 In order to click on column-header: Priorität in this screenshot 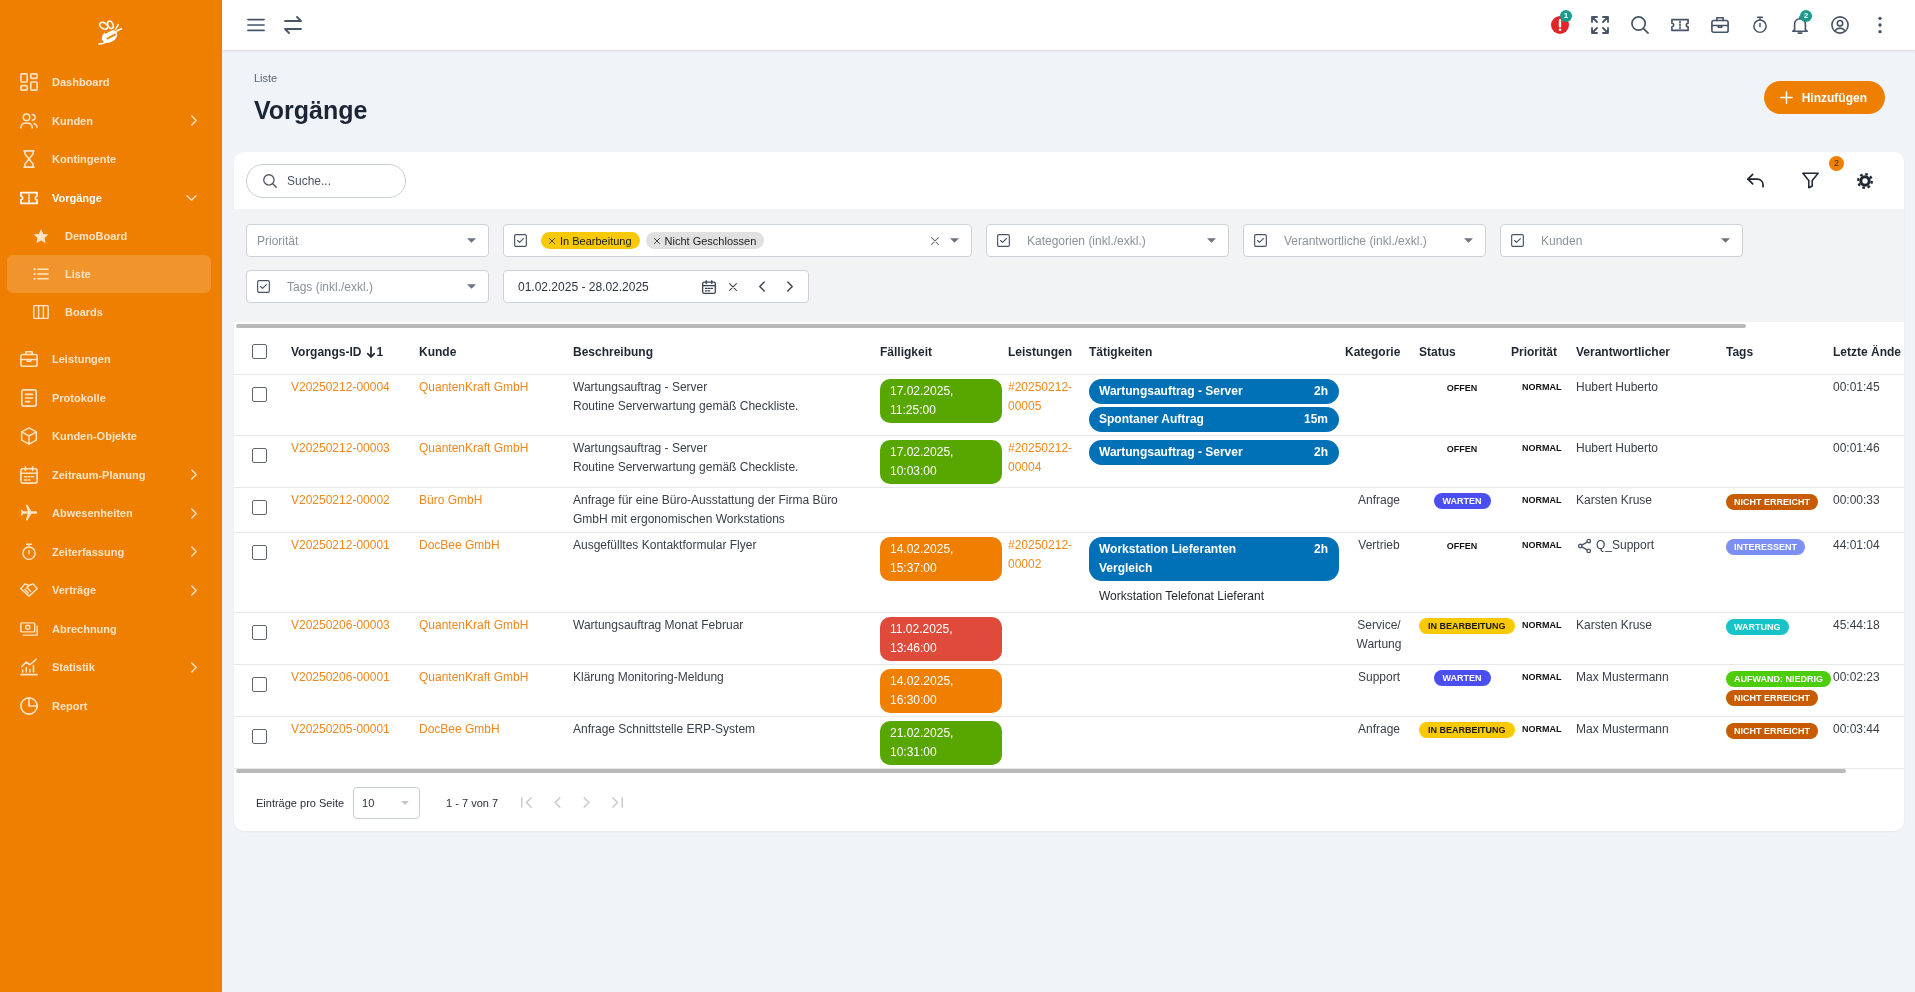, I will do `click(1534, 351)`.